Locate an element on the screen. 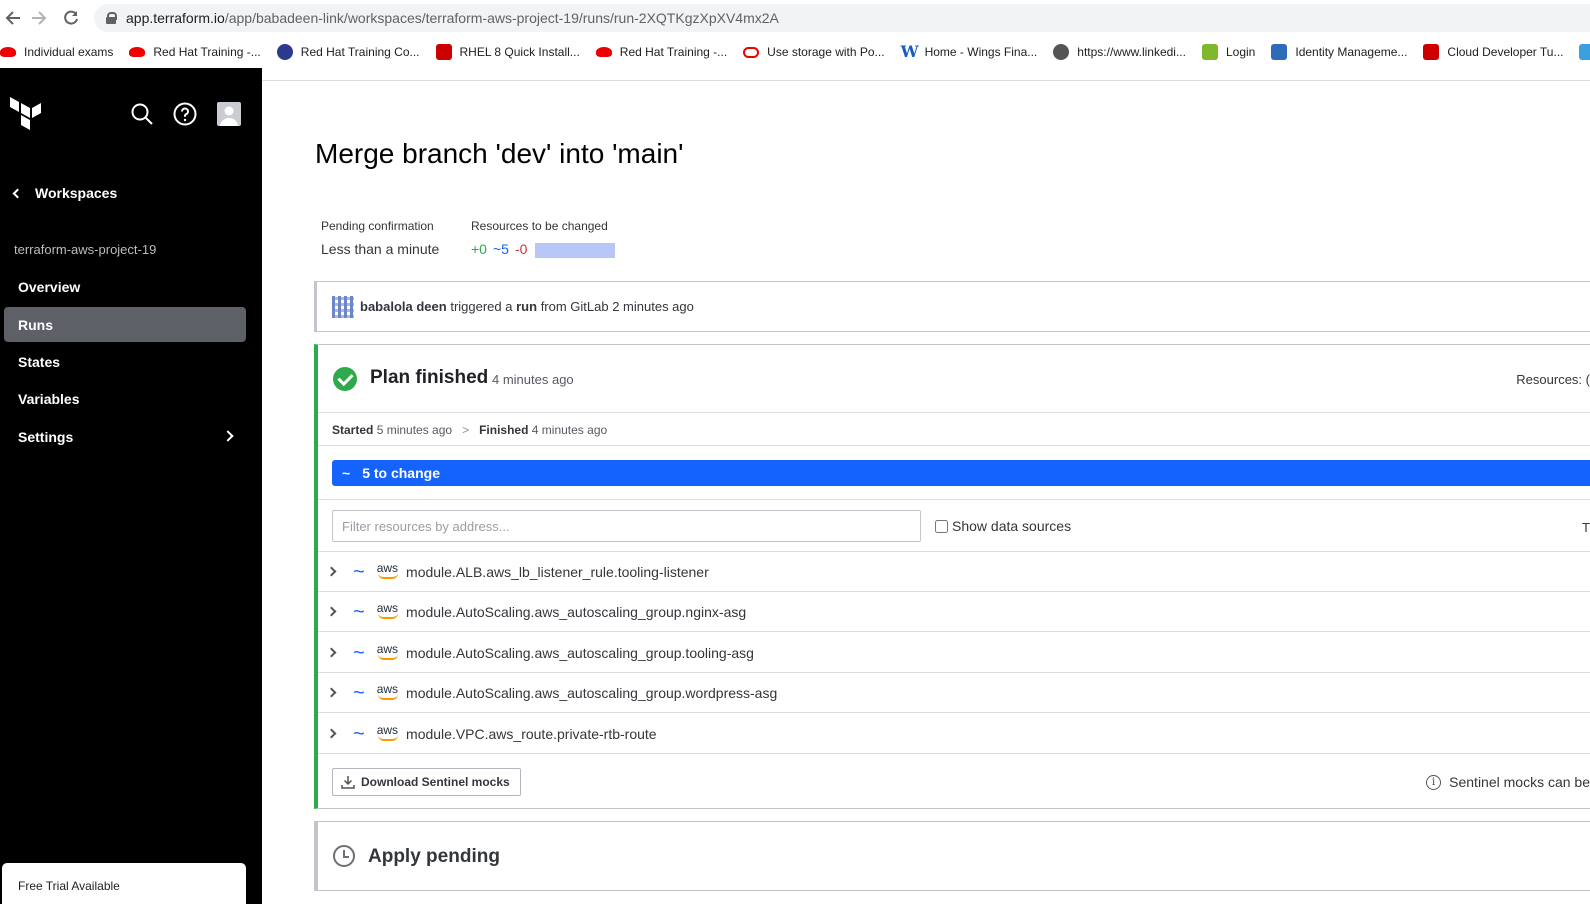 The height and width of the screenshot is (913, 1590). show-data-sources-toggle: Show data sources is located at coordinates (1003, 526).